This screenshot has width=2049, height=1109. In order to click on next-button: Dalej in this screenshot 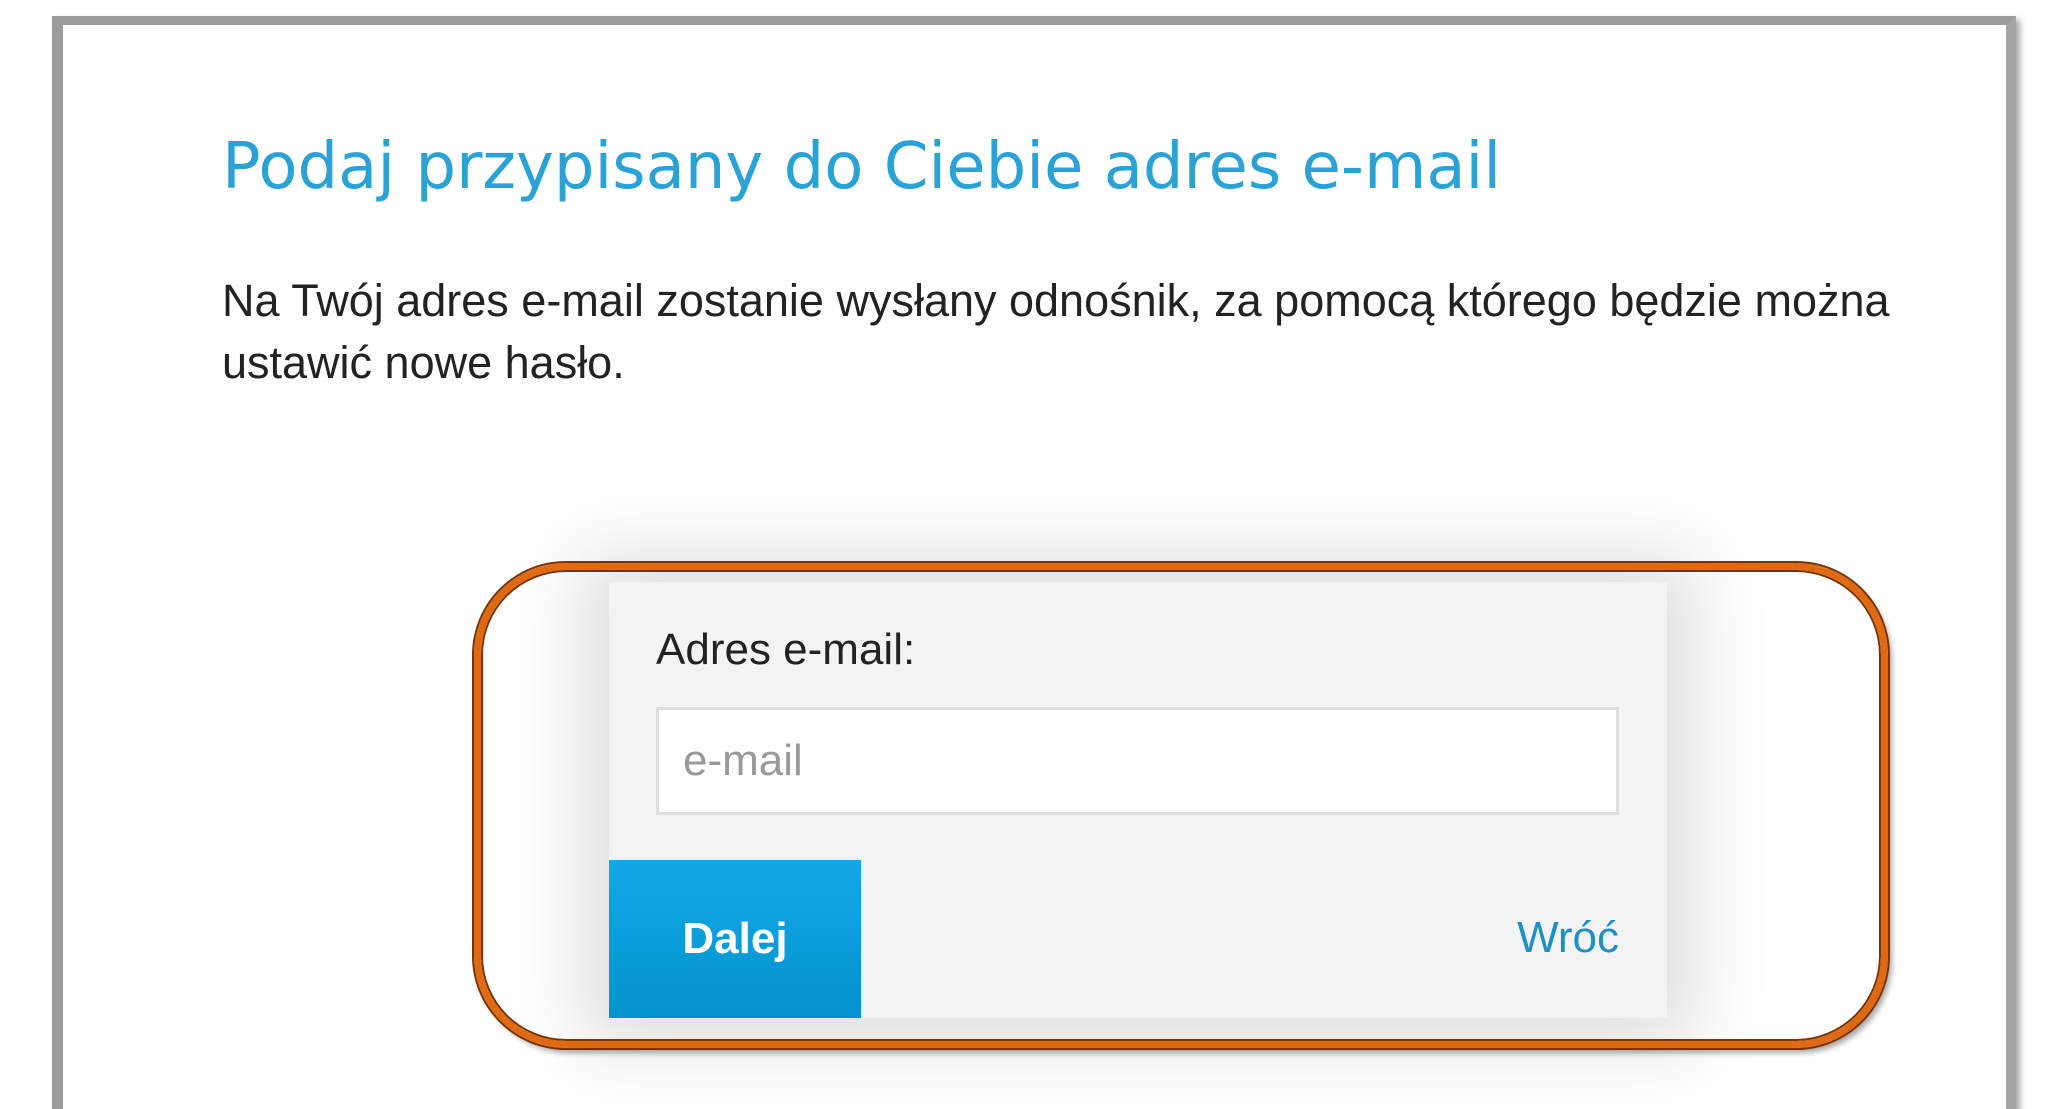, I will do `click(735, 939)`.